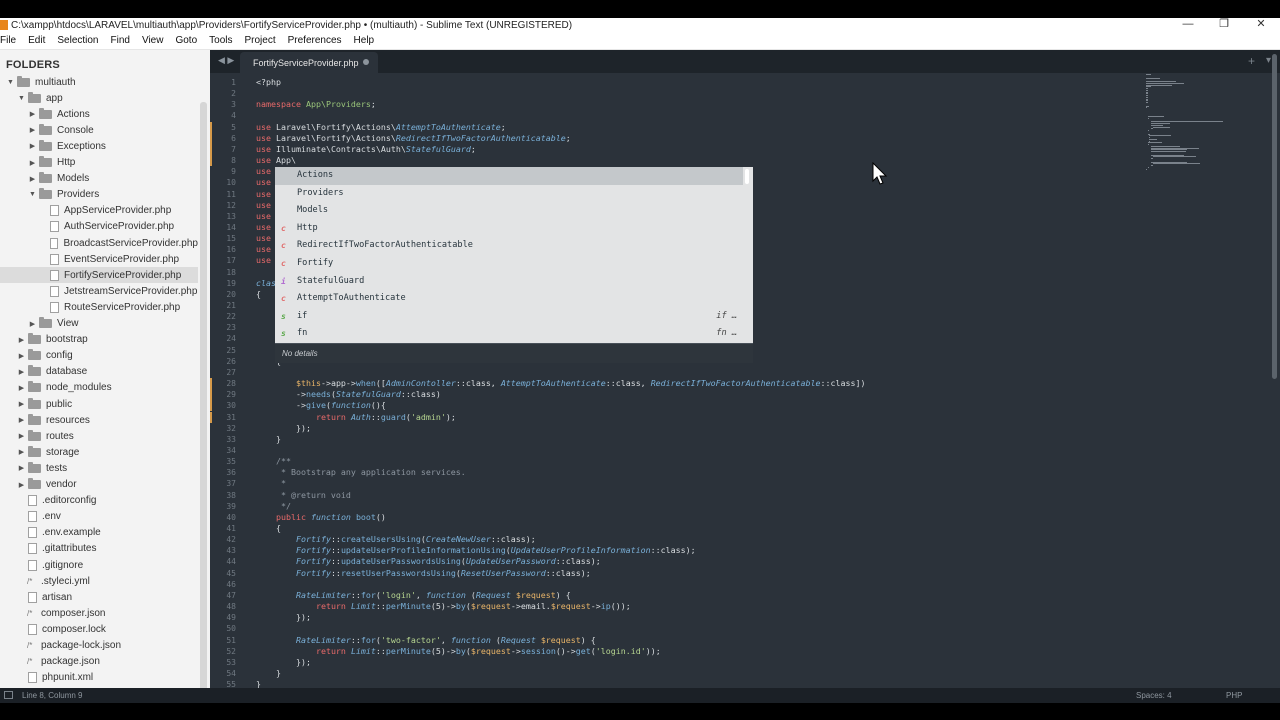 This screenshot has height=720, width=1280. Describe the element at coordinates (99, 629) in the screenshot. I see `sidebar-item-composer-lock: composer.lock` at that location.